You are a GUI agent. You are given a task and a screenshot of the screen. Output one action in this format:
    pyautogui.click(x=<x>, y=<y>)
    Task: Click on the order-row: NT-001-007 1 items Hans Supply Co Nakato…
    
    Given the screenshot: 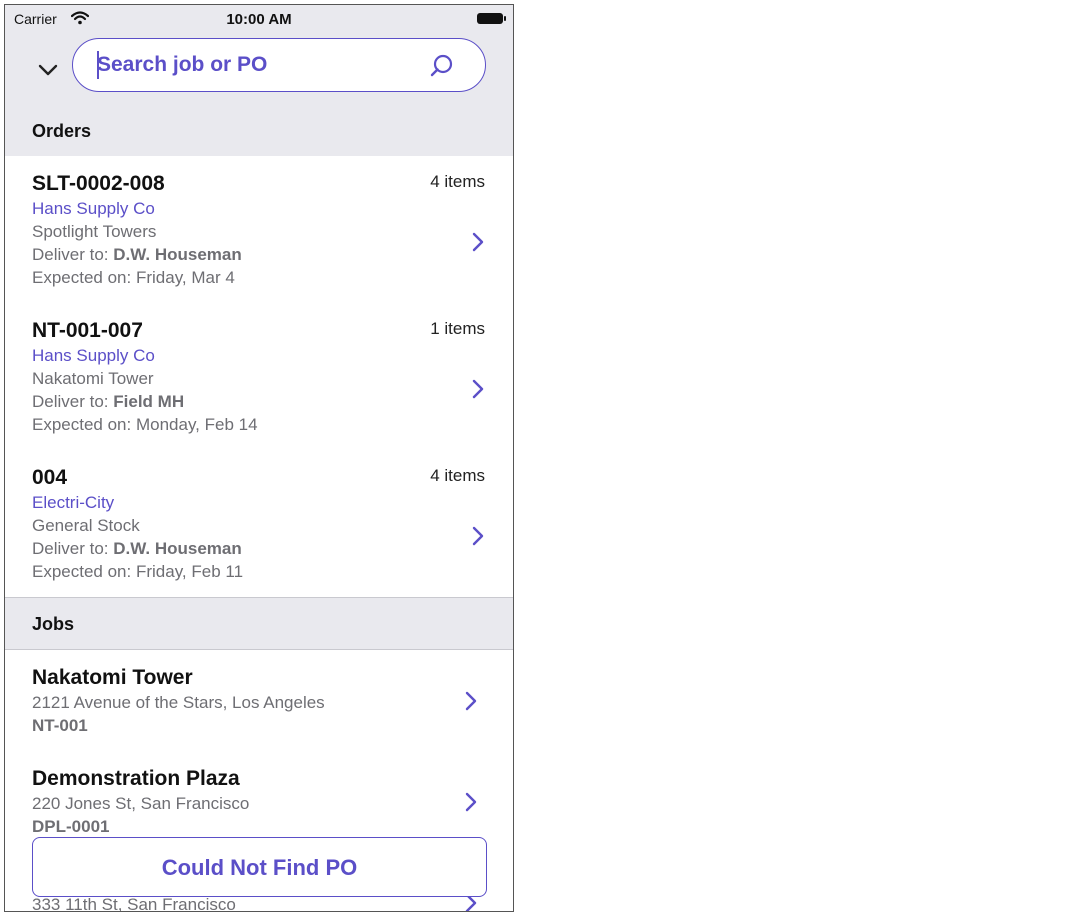 What is the action you would take?
    pyautogui.click(x=259, y=377)
    